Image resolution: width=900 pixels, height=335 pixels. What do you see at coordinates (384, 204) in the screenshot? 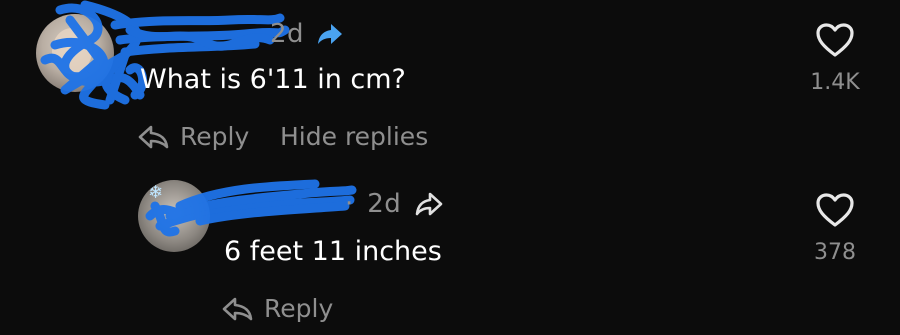
I see `reply-timestamp: 2d` at bounding box center [384, 204].